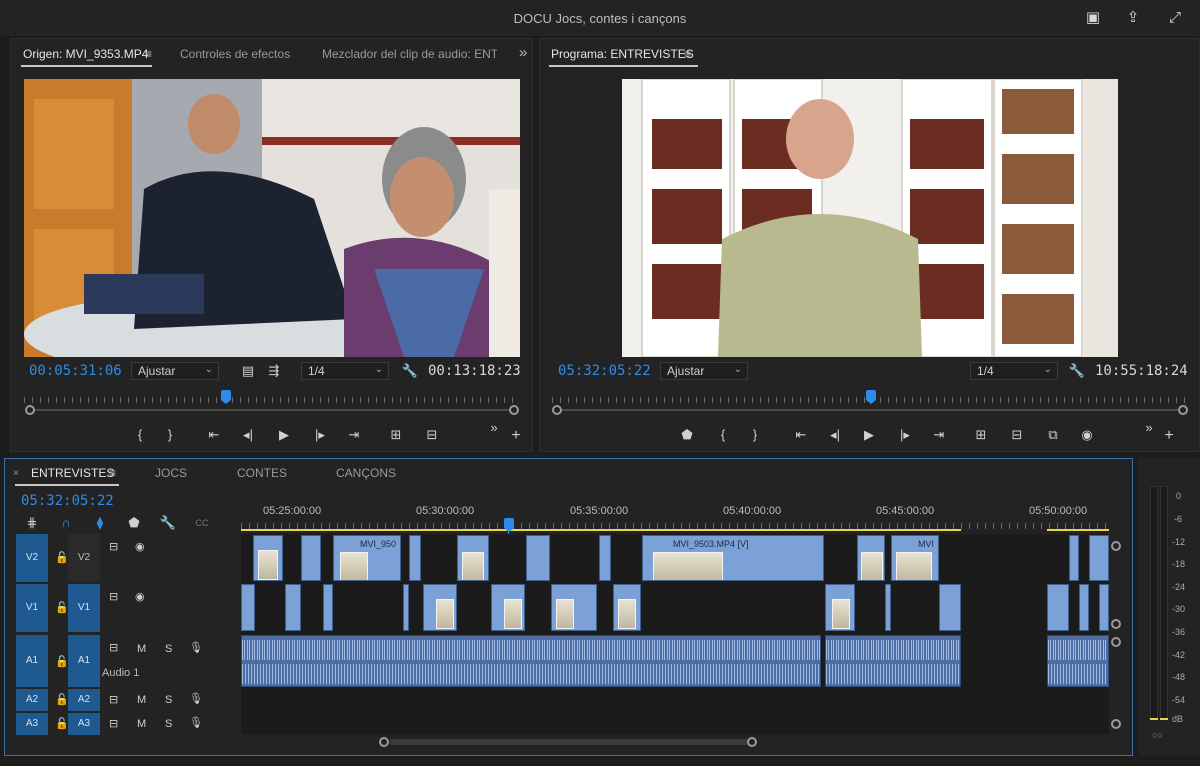 The height and width of the screenshot is (766, 1200). Describe the element at coordinates (1116, 642) in the screenshot. I see `audio-track-scroll-handle` at that location.